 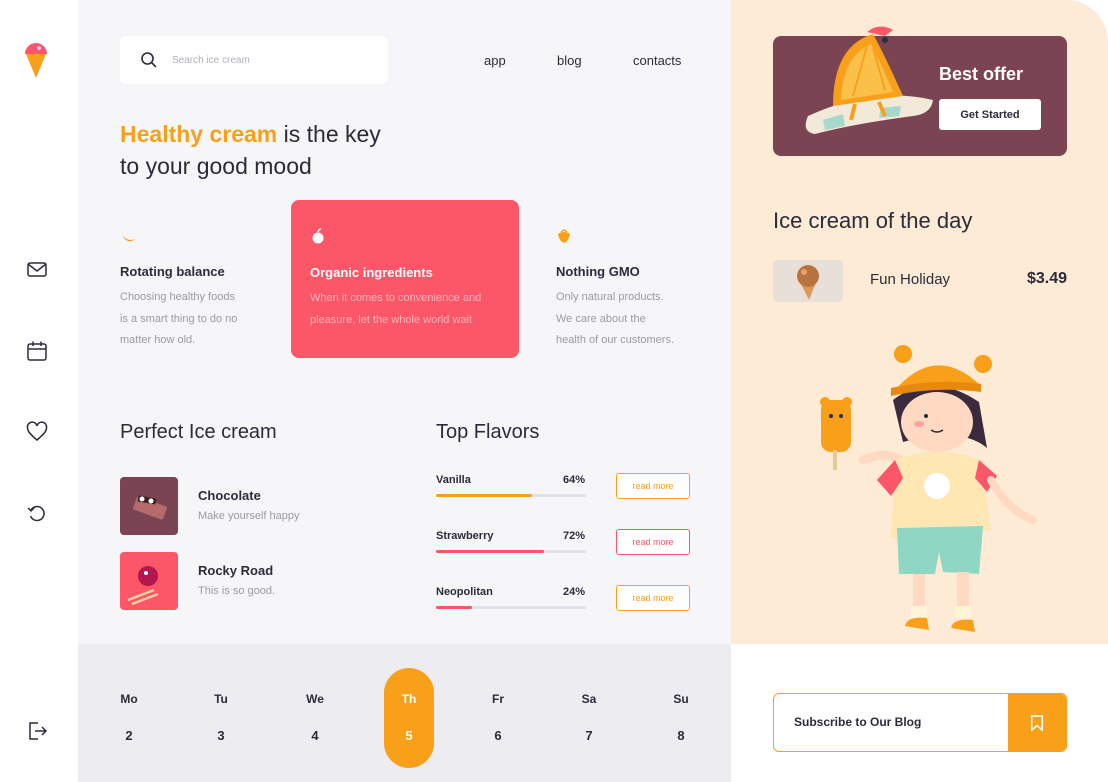 I want to click on get-started-button: Get Started, so click(x=990, y=114).